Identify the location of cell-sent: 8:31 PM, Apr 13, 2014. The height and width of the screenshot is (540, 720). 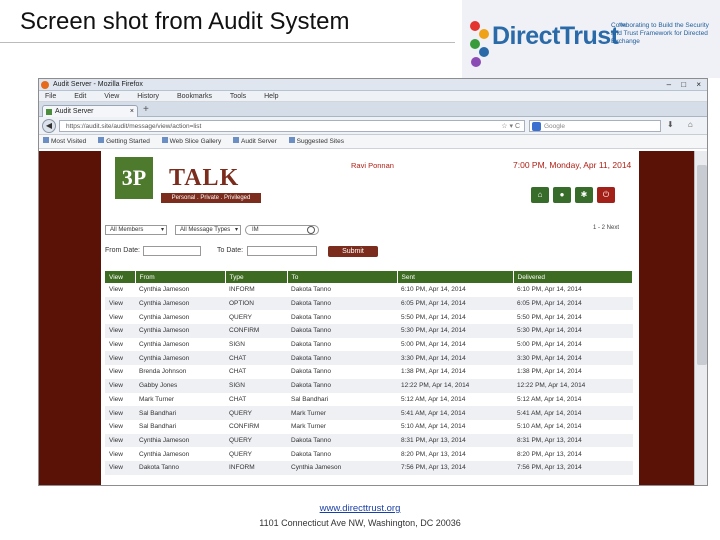
(455, 440).